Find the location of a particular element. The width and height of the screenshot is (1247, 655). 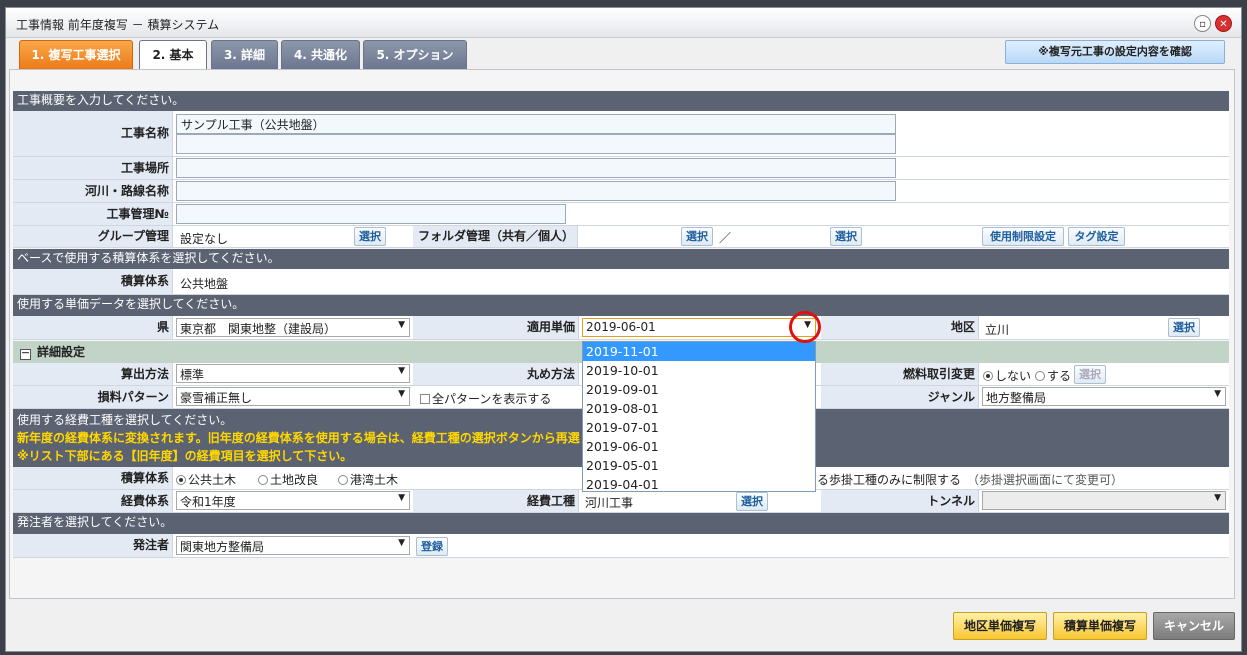

collapse-icon: － is located at coordinates (25, 354).